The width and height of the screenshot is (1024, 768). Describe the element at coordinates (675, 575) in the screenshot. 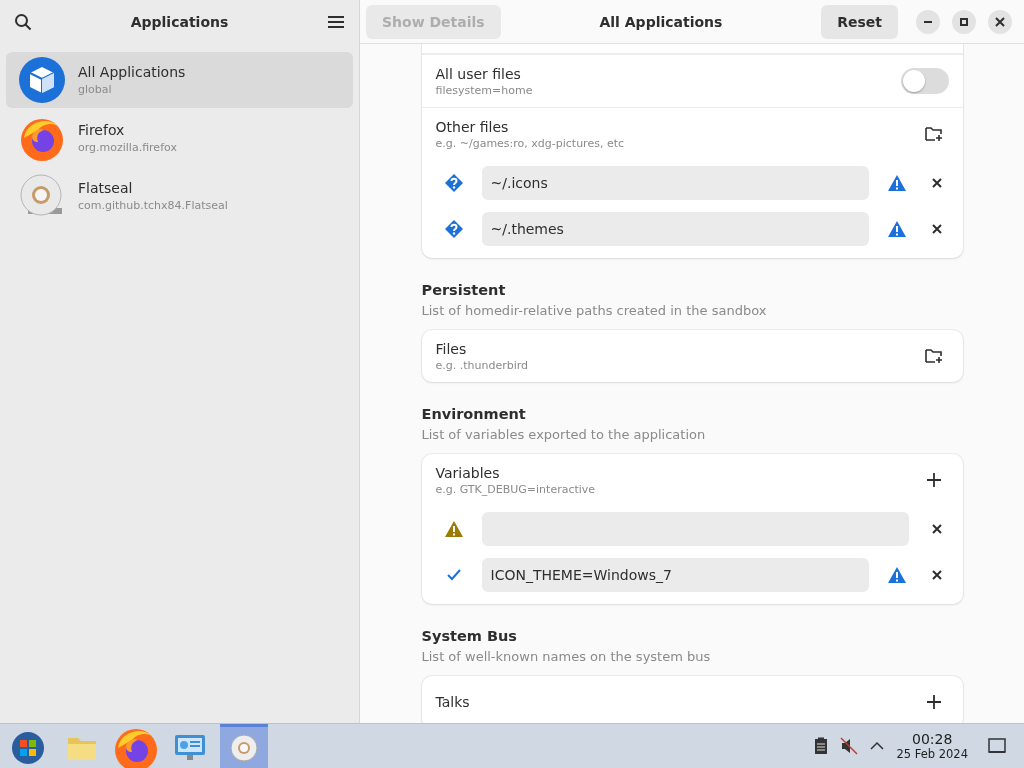

I see `text-field: ICON_THEME=Windows_7` at that location.